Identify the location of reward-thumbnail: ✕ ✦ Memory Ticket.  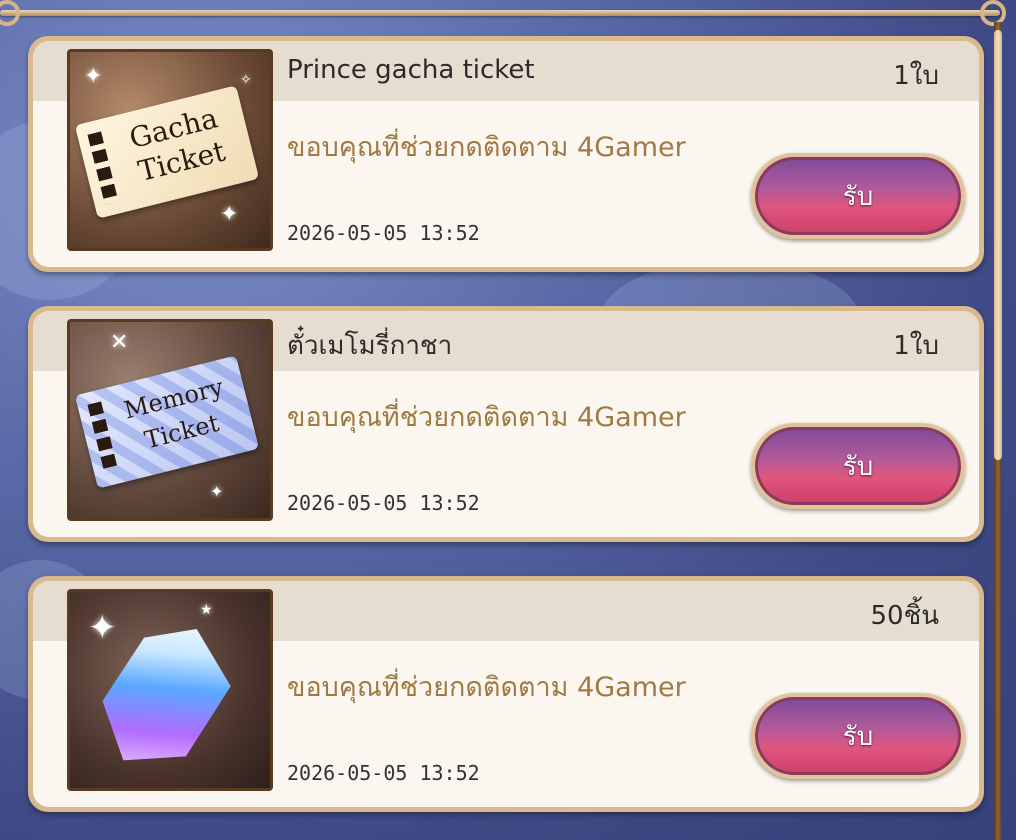
(170, 420).